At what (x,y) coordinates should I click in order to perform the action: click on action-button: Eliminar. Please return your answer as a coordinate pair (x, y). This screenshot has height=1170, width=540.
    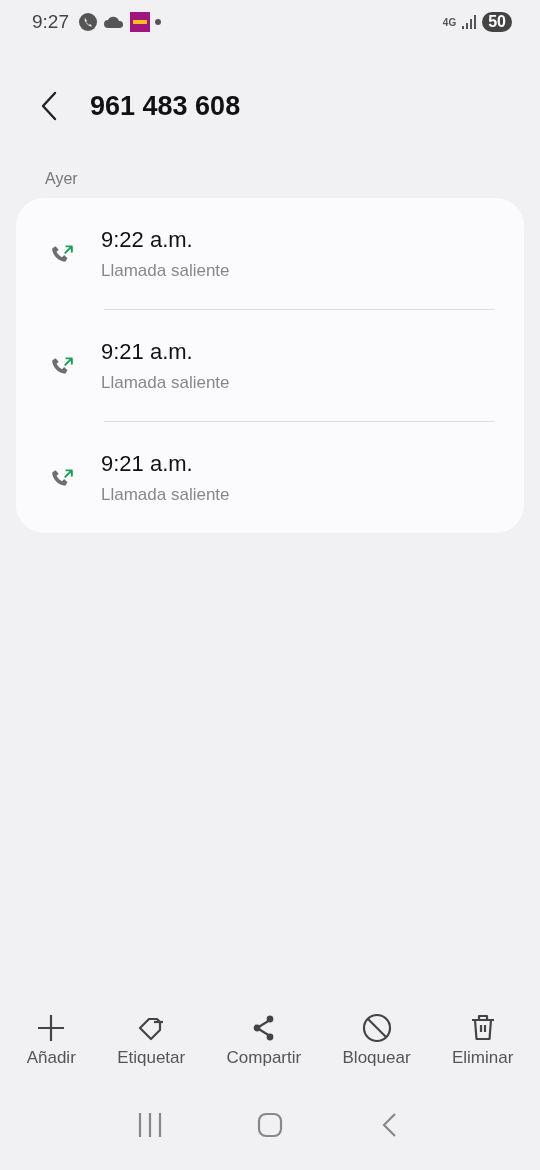
    Looking at the image, I should click on (482, 1040).